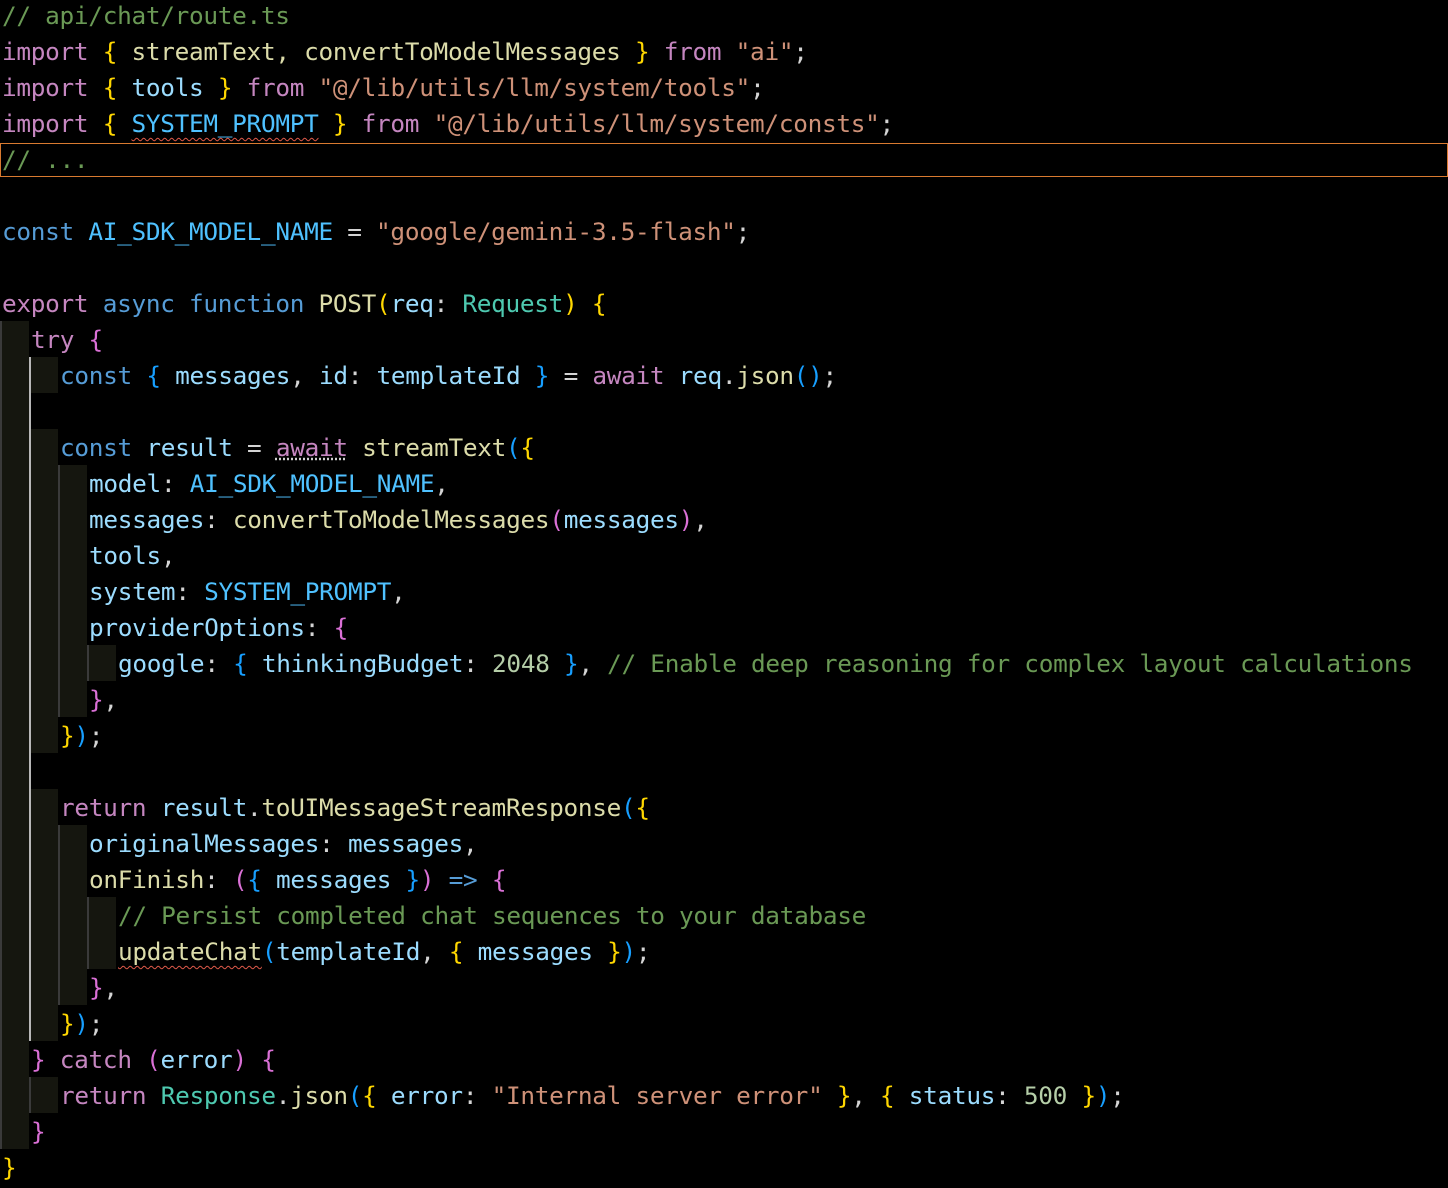 Image resolution: width=1448 pixels, height=1188 pixels. I want to click on code-line-25: onFinish: ({ messages }) => {, so click(724, 880).